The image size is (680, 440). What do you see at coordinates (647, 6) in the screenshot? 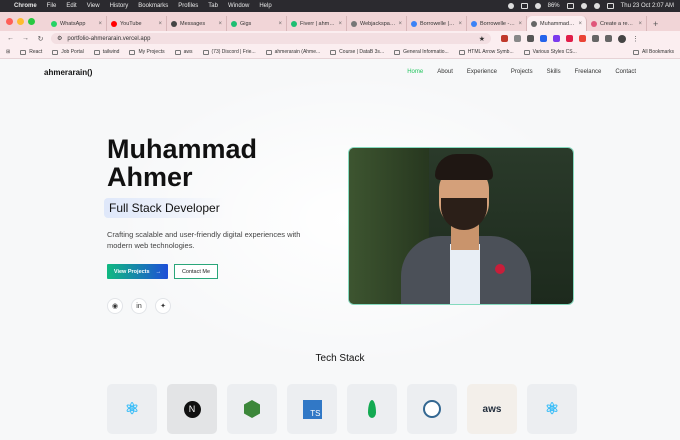
I see `menu-clock: Thu 23 Oct 2:07 AM` at bounding box center [647, 6].